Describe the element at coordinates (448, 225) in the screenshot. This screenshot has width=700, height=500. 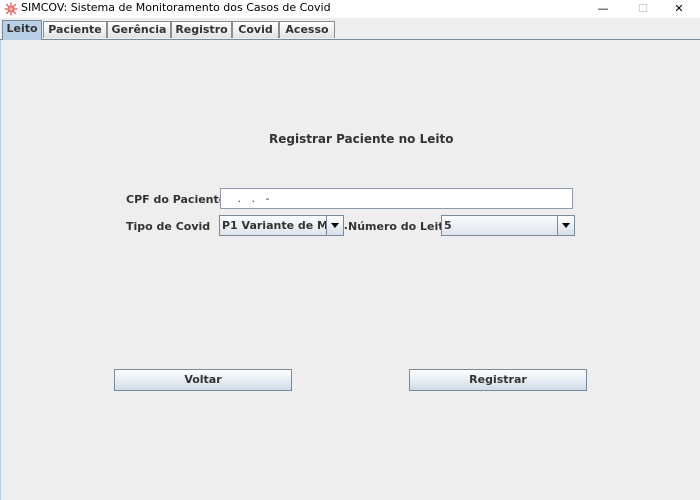
I see `numero-leito-value: 5` at that location.